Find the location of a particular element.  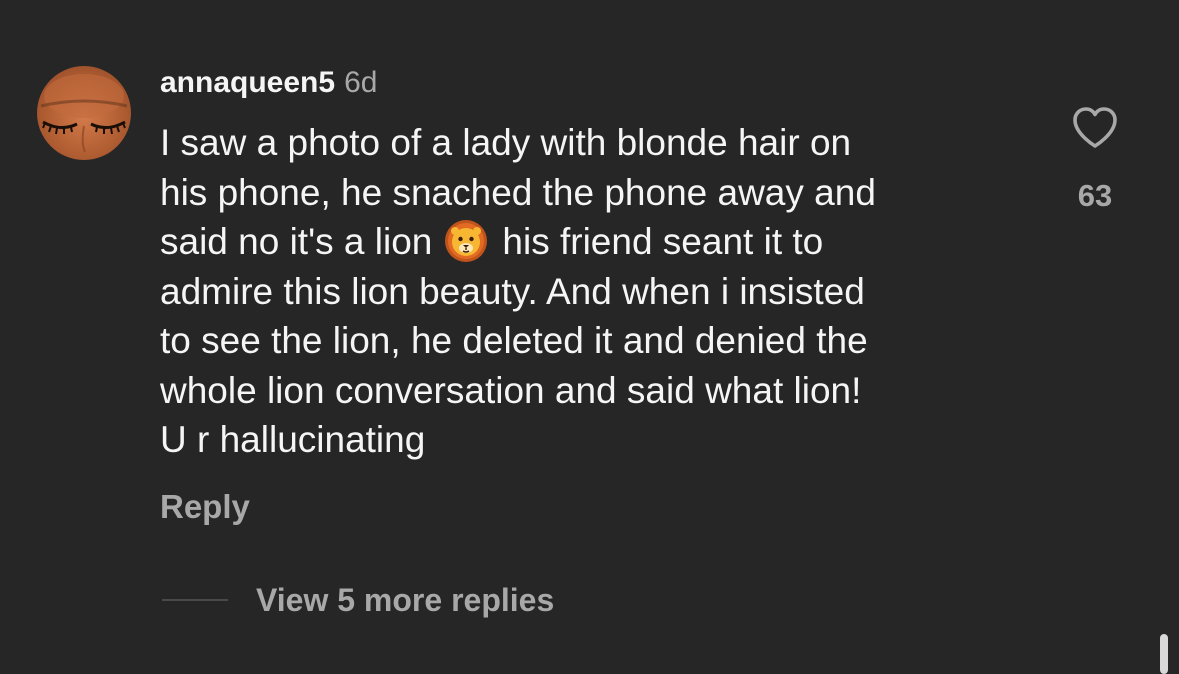

replies-divider is located at coordinates (195, 600).